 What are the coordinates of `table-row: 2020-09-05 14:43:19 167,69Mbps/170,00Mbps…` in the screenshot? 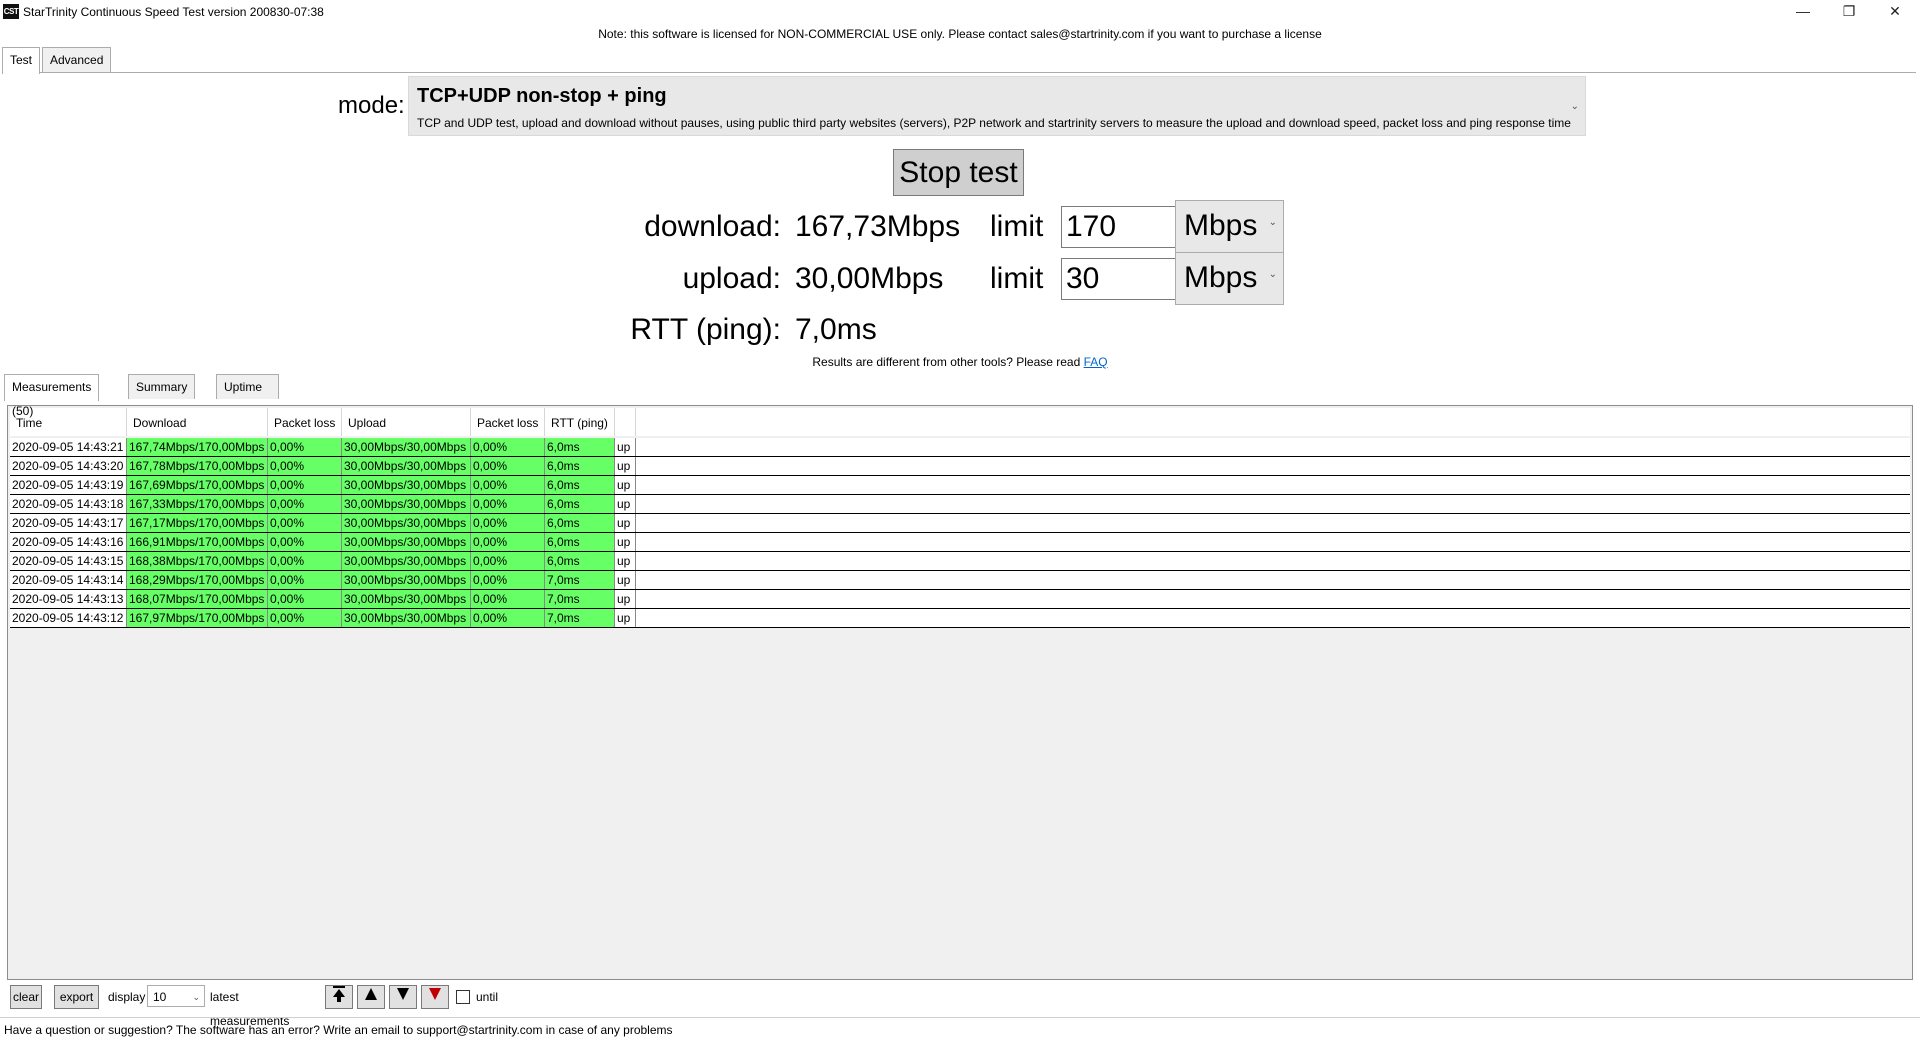 It's located at (960, 485).